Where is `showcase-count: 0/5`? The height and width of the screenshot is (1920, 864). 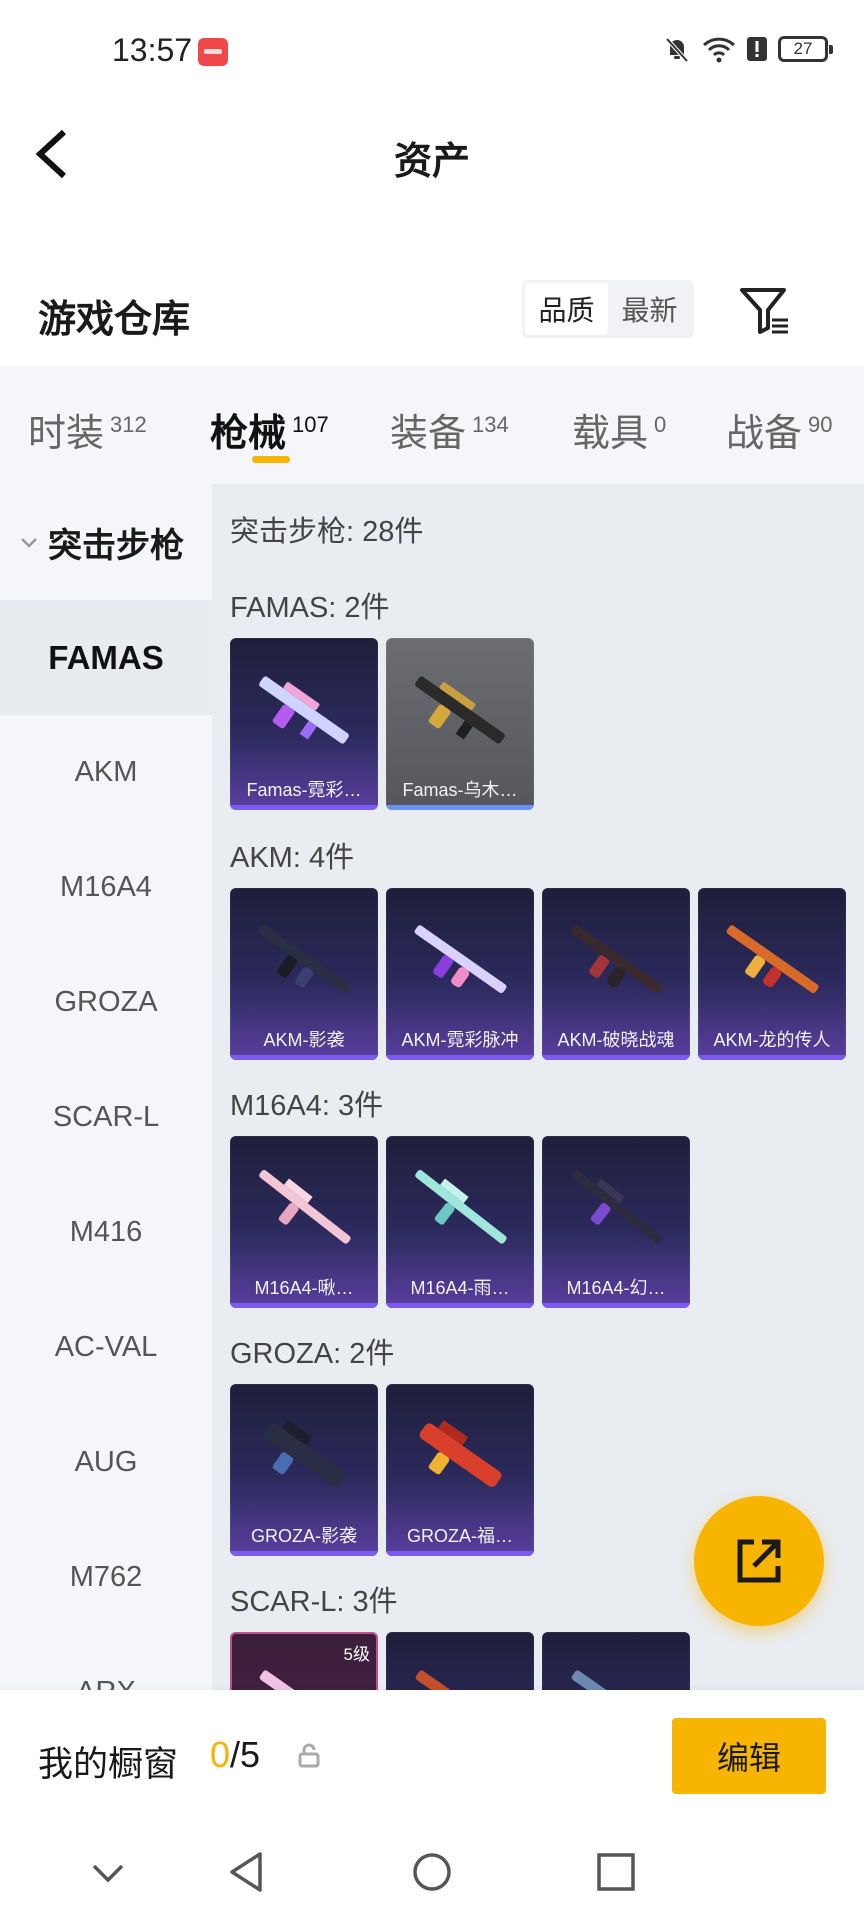
showcase-count: 0/5 is located at coordinates (235, 1755).